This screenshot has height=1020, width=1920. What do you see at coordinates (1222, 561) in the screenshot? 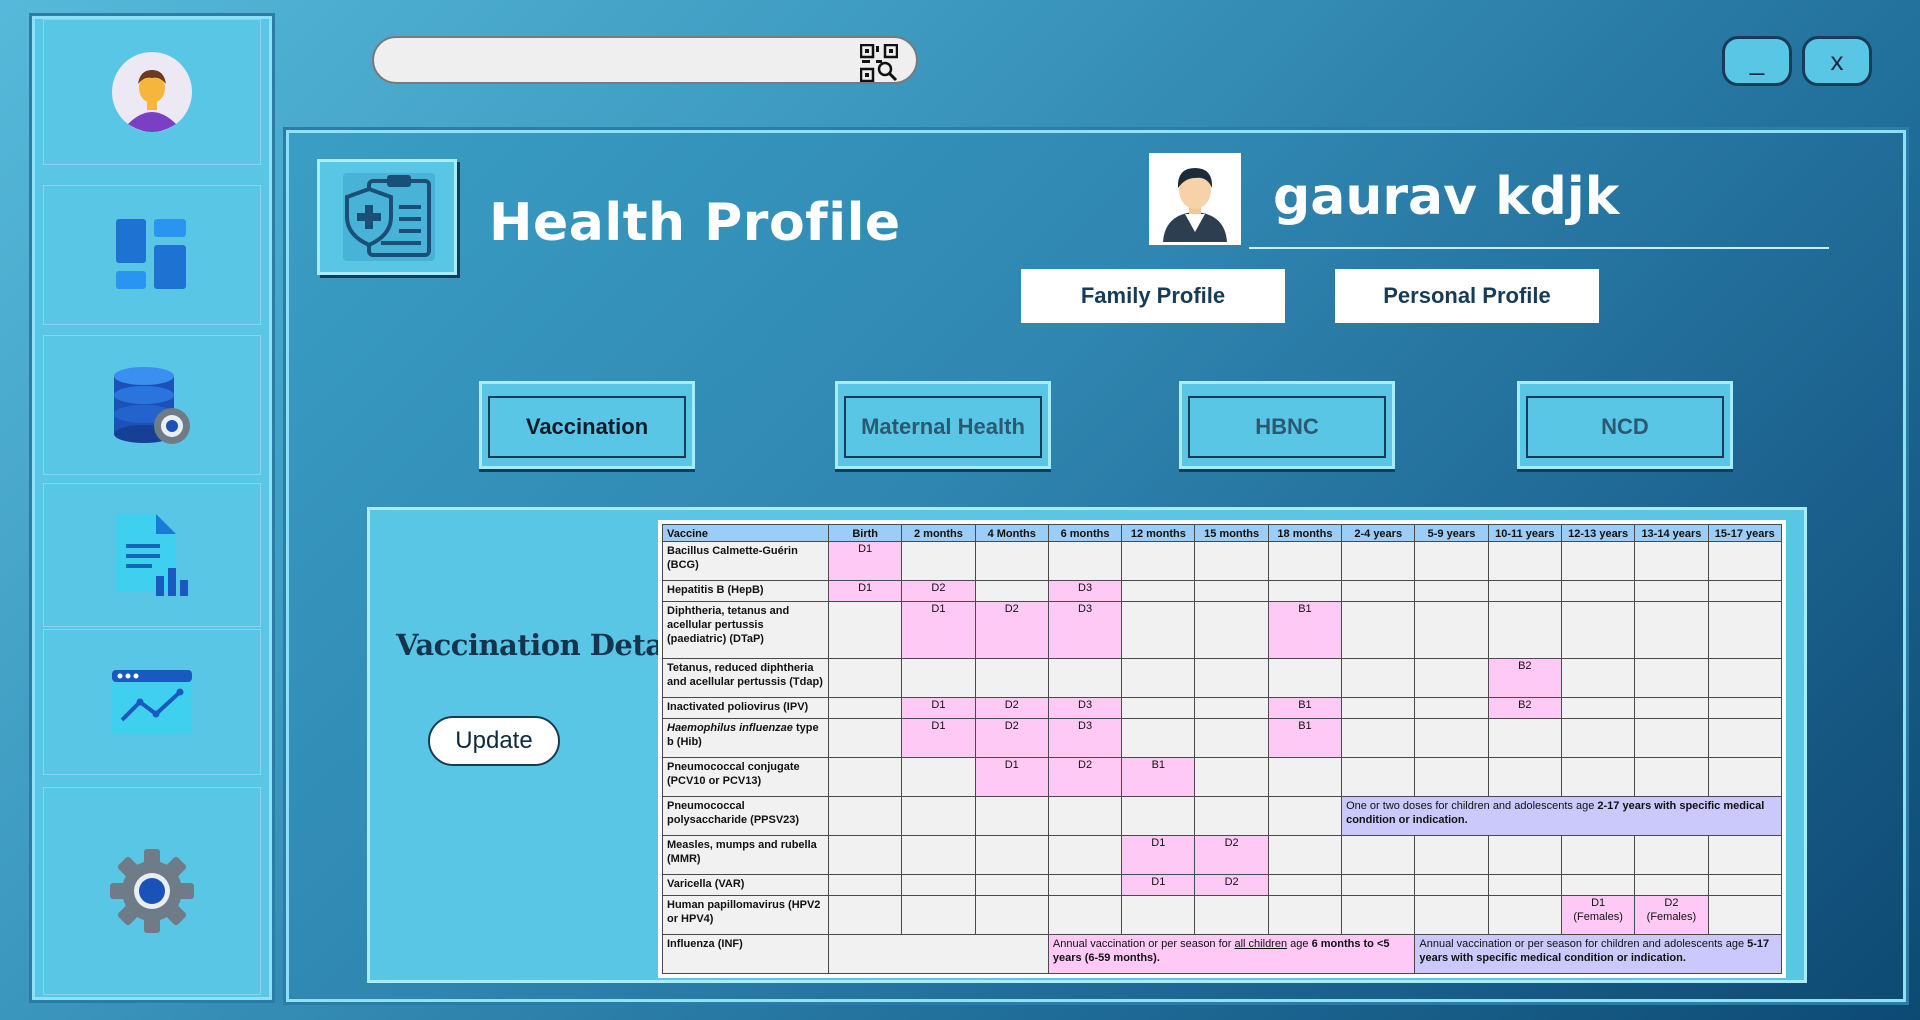
I see `table-row: Bacillus Calmette-Guérin (BCG) D1` at bounding box center [1222, 561].